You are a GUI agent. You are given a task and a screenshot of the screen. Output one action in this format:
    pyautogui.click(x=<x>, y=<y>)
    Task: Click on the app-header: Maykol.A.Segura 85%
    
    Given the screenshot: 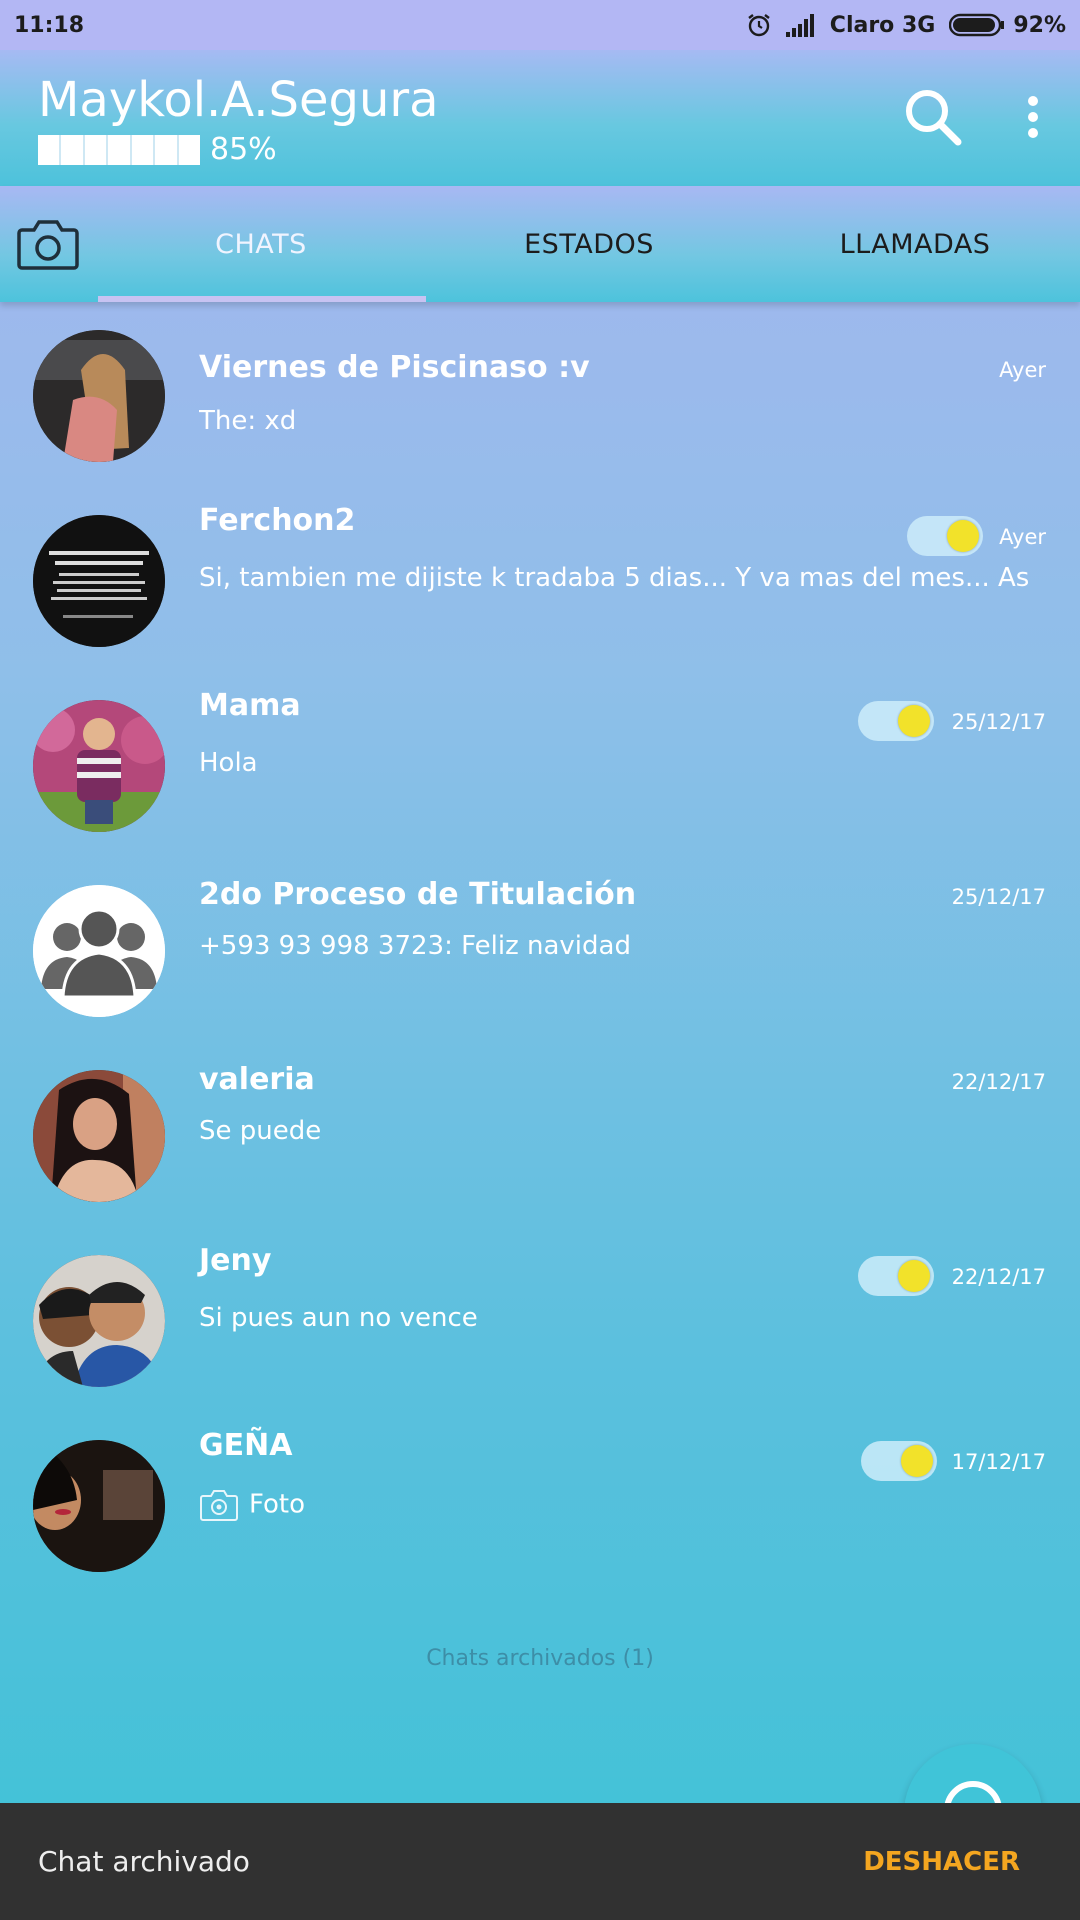 What is the action you would take?
    pyautogui.click(x=540, y=118)
    